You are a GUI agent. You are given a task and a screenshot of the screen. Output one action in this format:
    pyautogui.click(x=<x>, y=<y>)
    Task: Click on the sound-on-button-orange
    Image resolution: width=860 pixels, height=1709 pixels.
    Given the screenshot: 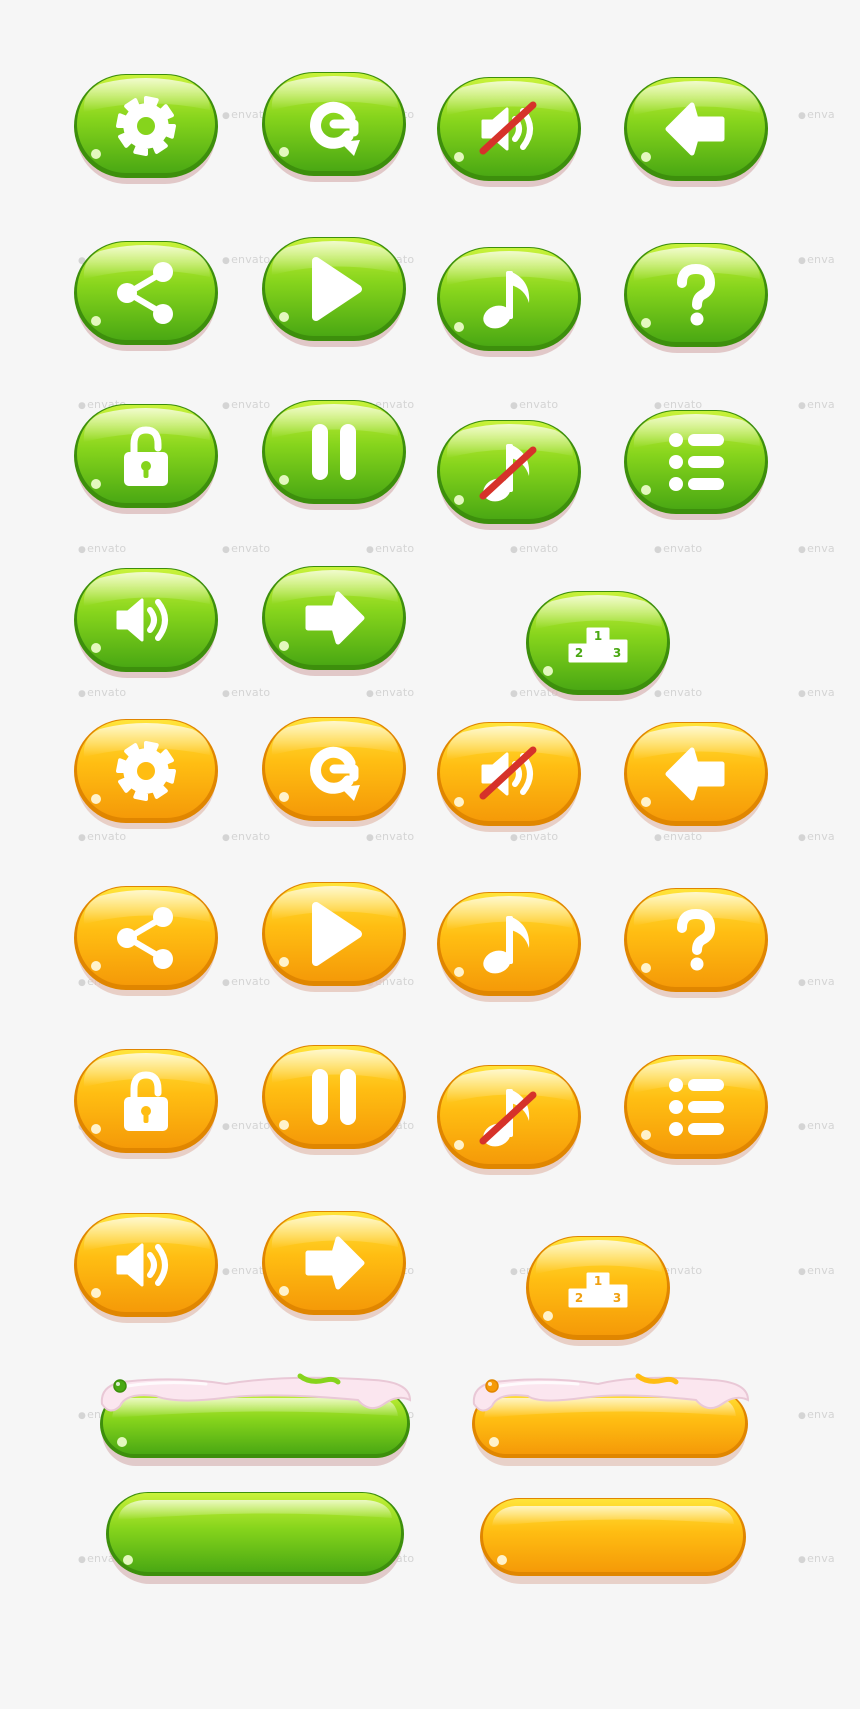 What is the action you would take?
    pyautogui.click(x=146, y=1266)
    